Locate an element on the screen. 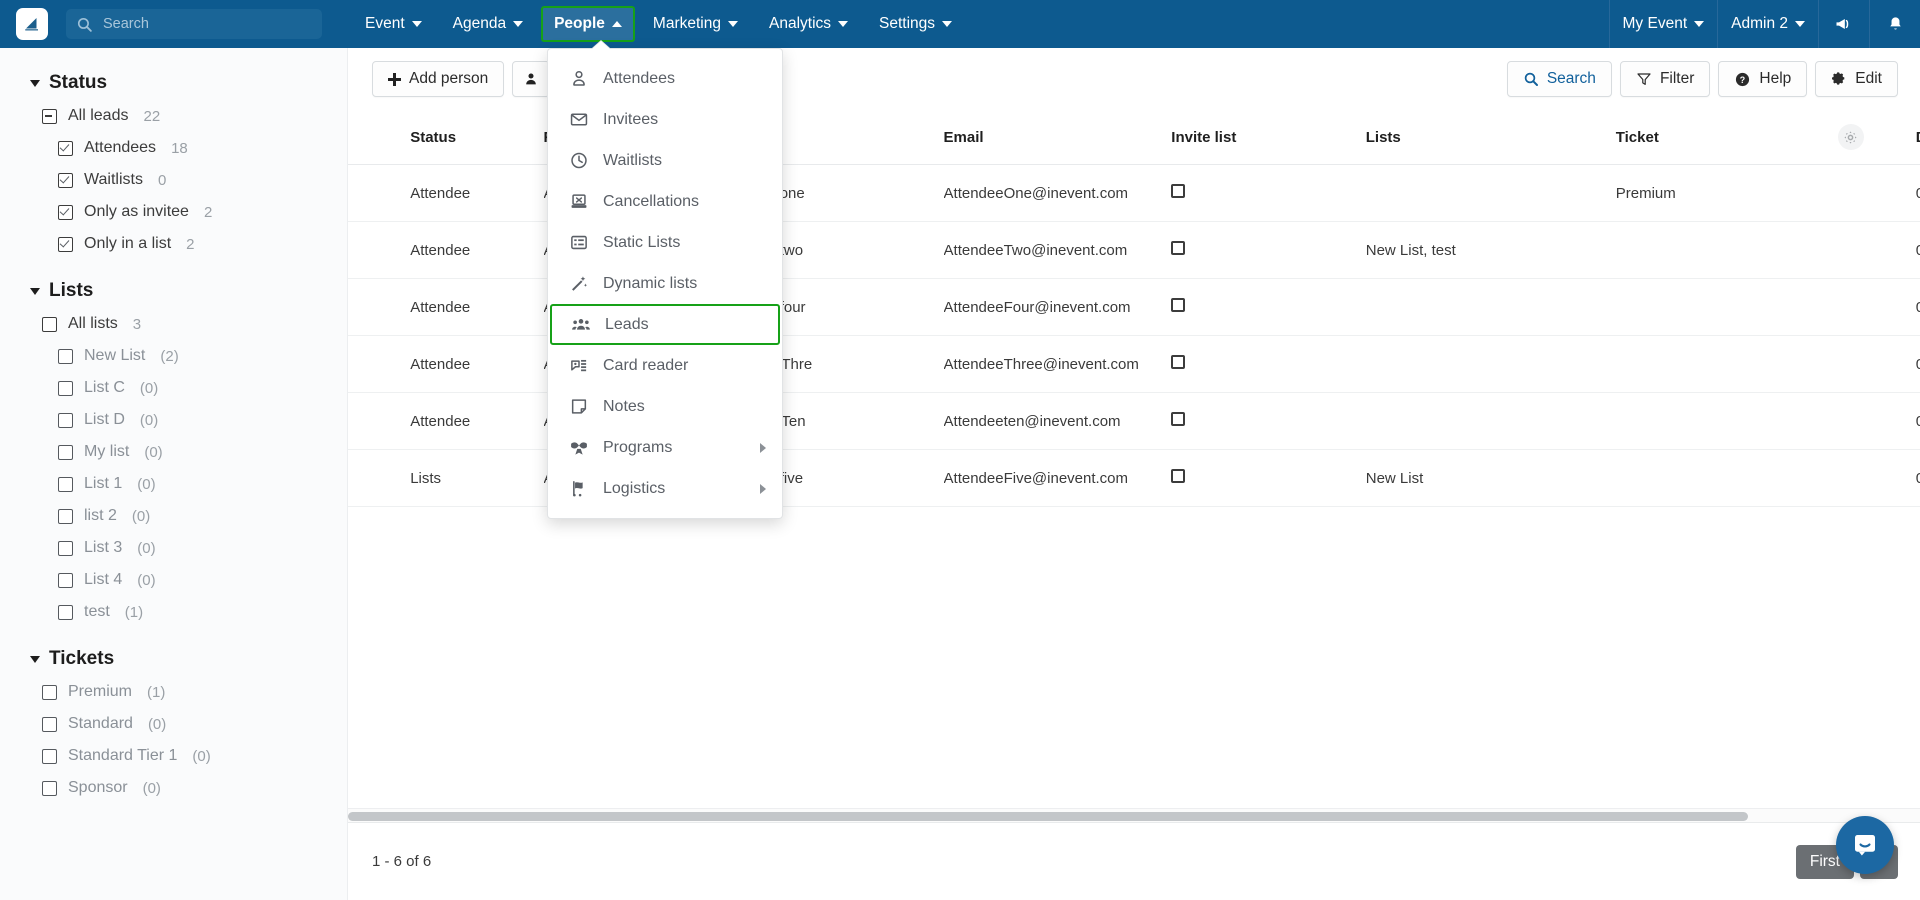  search-button: Search is located at coordinates (1559, 79).